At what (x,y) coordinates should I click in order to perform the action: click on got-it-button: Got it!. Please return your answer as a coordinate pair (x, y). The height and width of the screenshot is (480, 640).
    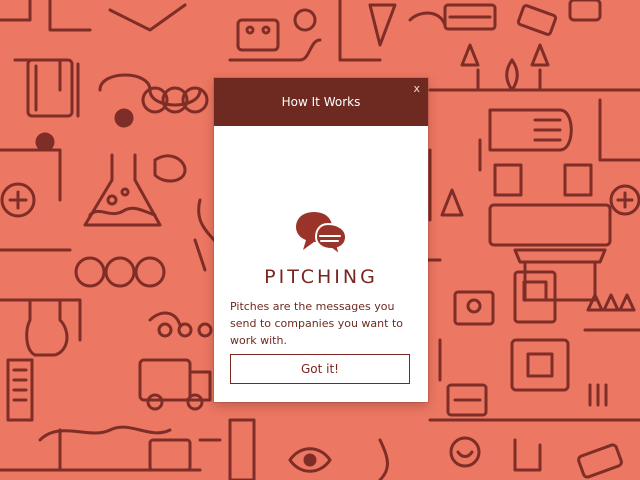
    Looking at the image, I should click on (320, 369).